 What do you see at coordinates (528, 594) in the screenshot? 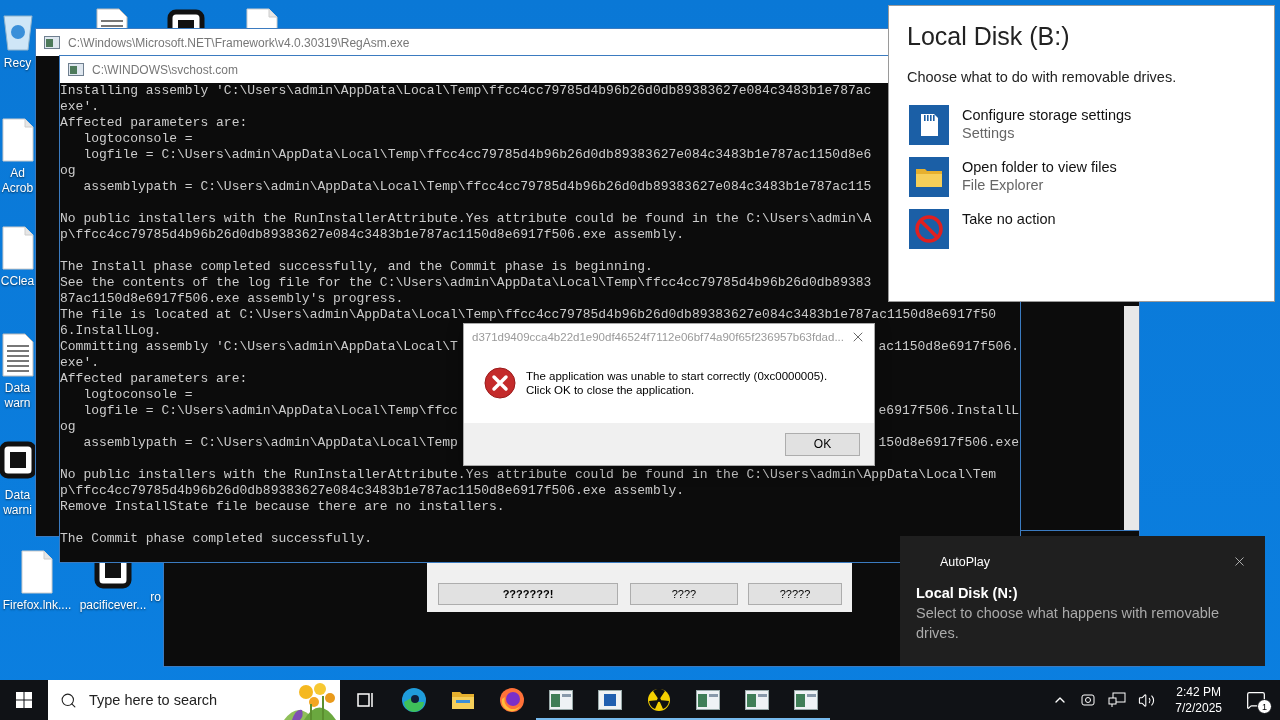
I see `dialog-button: ???????!` at bounding box center [528, 594].